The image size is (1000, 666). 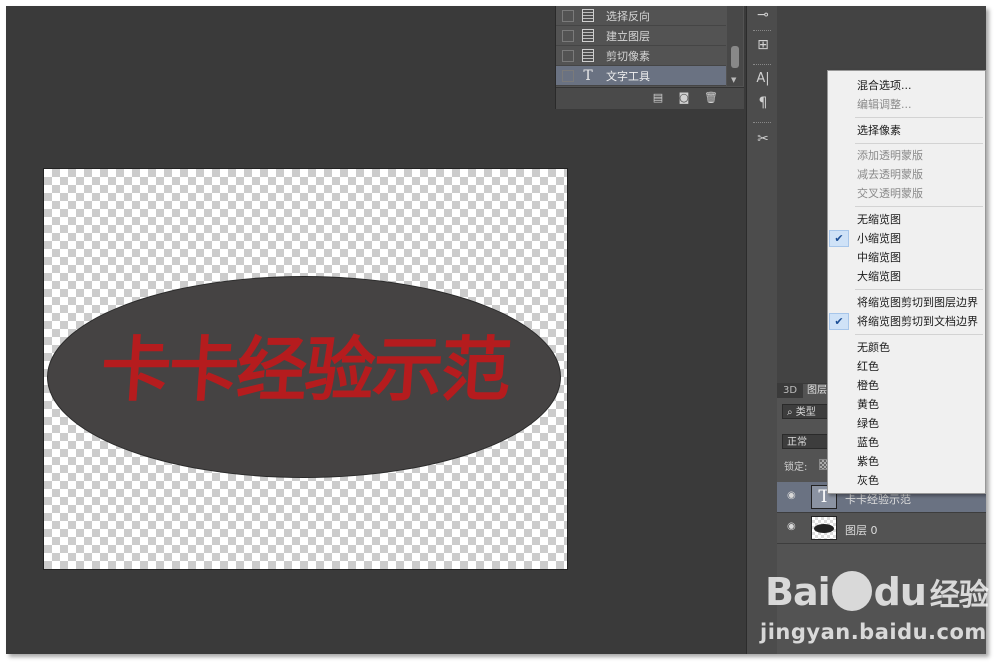 I want to click on history-item-2: 剪切像素, so click(x=641, y=56).